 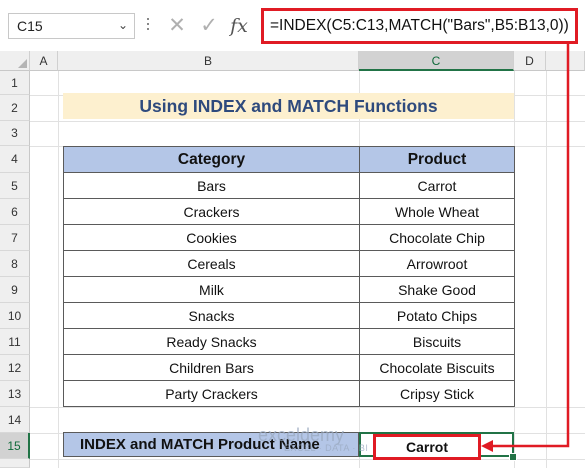 What do you see at coordinates (487, 446) in the screenshot?
I see `arrow-head-icon` at bounding box center [487, 446].